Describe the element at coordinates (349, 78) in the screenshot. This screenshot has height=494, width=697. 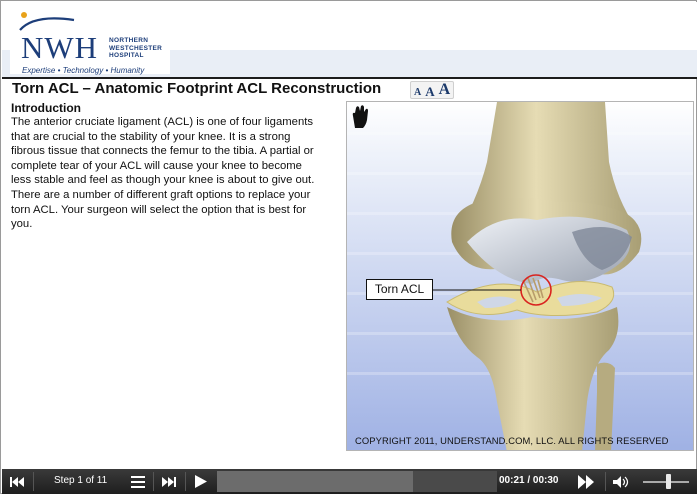
I see `title-divider` at that location.